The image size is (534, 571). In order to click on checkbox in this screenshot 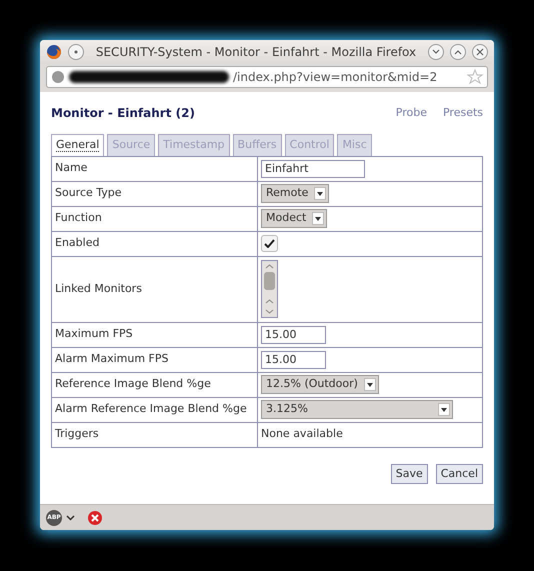, I will do `click(269, 243)`.